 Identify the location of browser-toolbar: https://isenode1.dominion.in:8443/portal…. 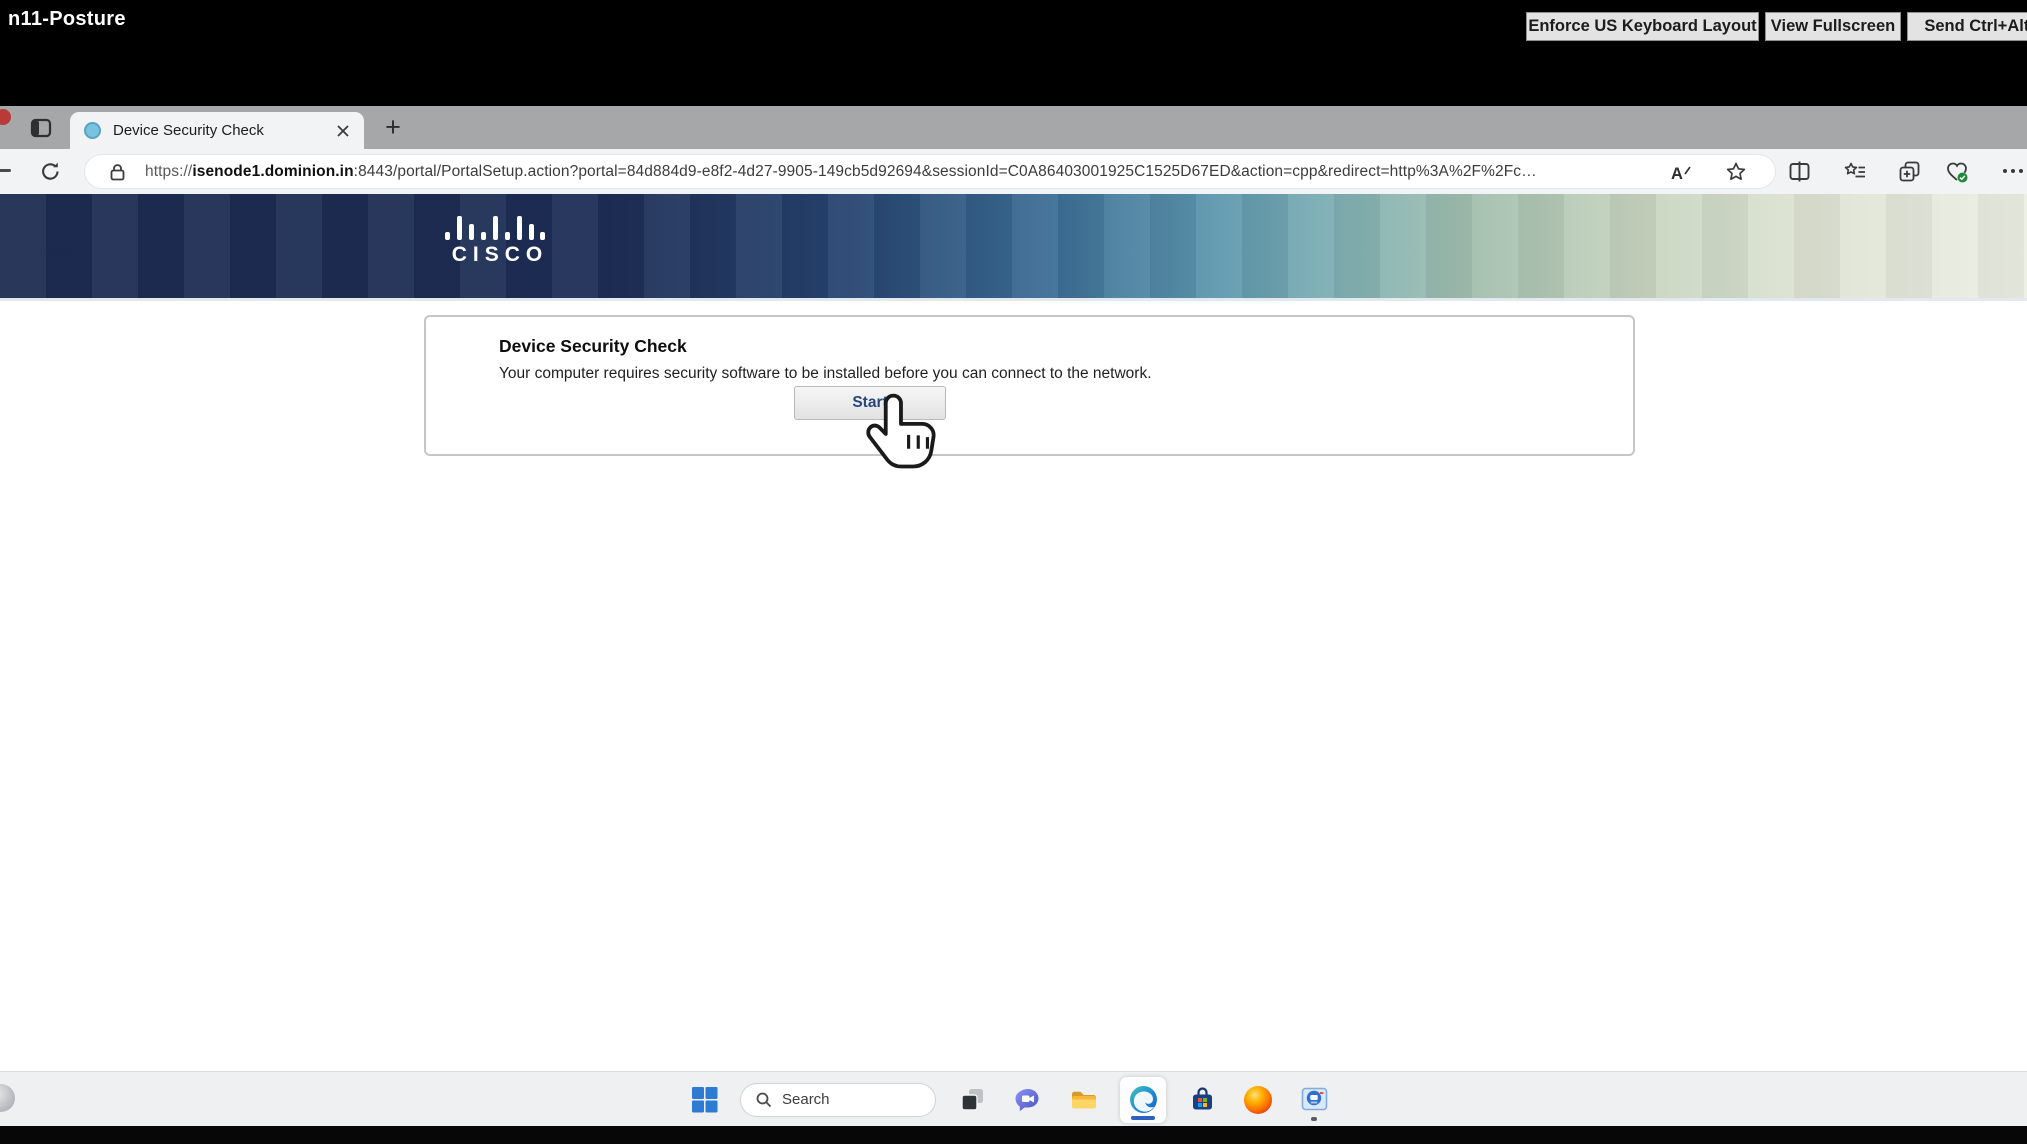
(1013, 172).